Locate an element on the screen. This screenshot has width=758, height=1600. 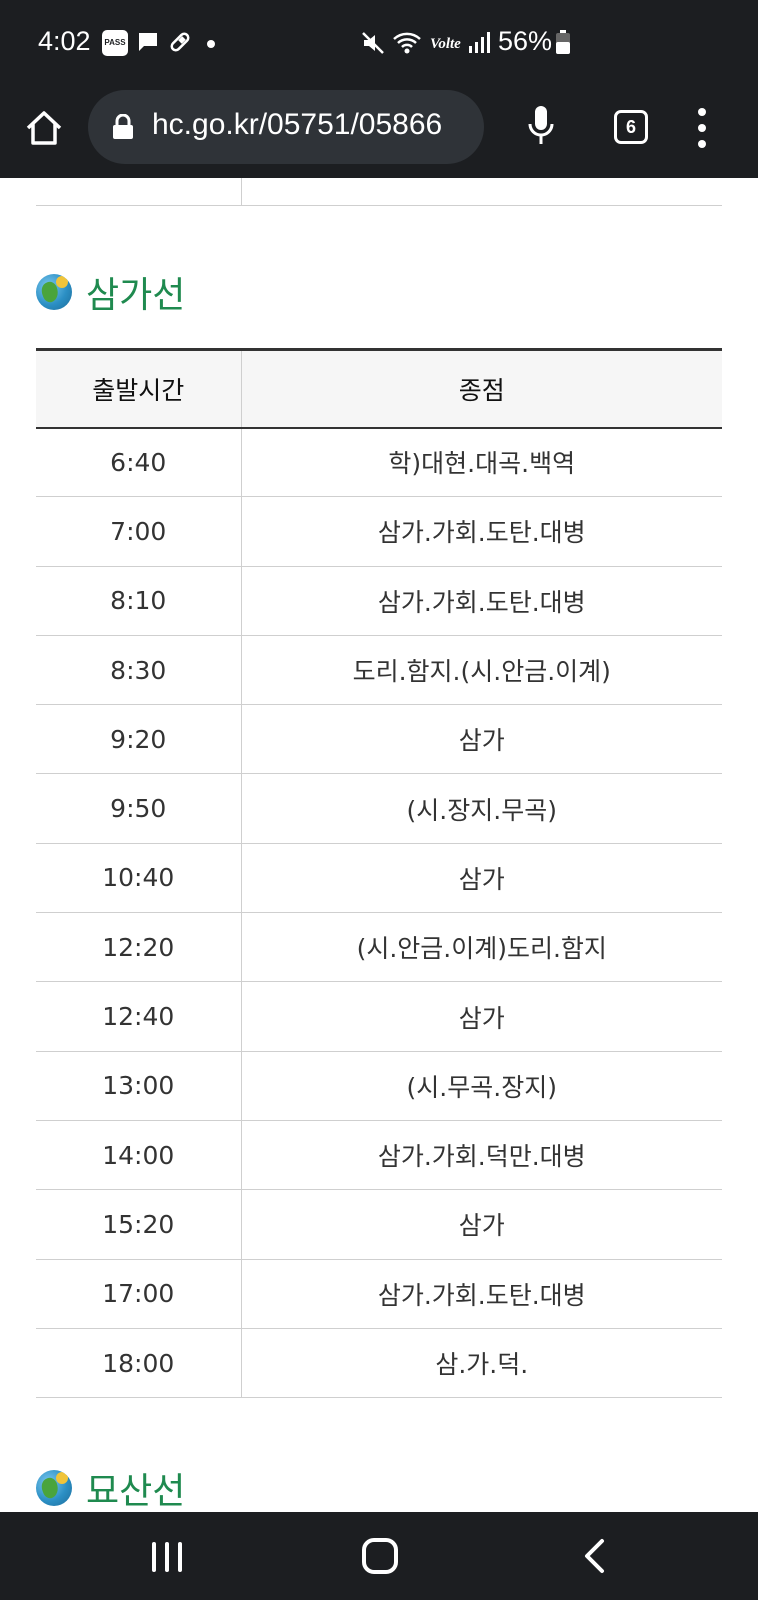
column-divider is located at coordinates (241, 192).